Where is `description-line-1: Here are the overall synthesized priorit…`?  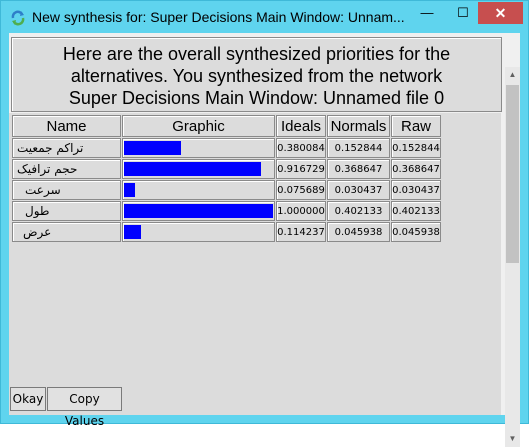
description-line-1: Here are the overall synthesized priorit… is located at coordinates (256, 54).